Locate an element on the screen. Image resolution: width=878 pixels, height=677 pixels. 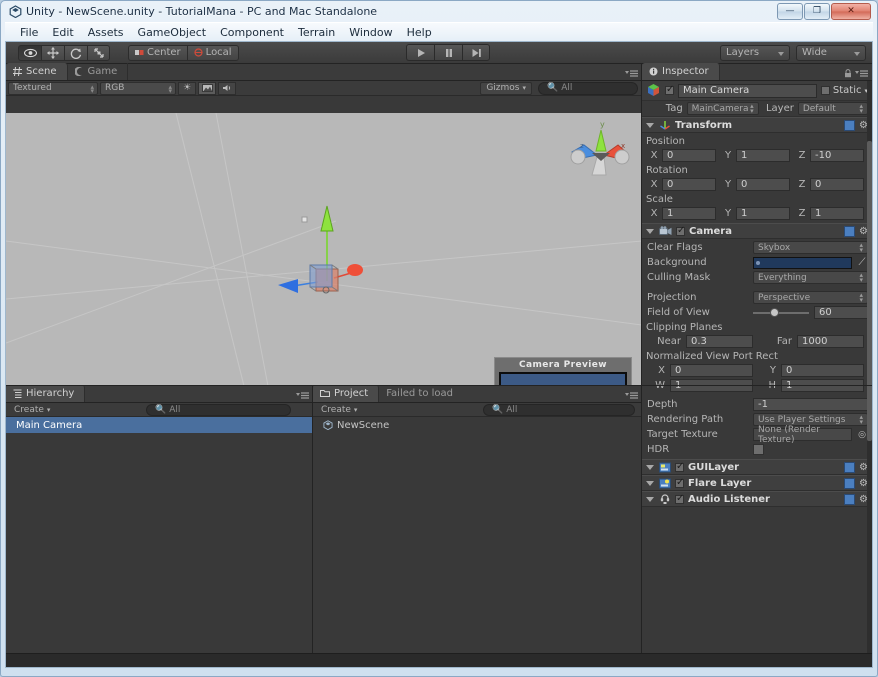
fx-toggle-button is located at coordinates (207, 88).